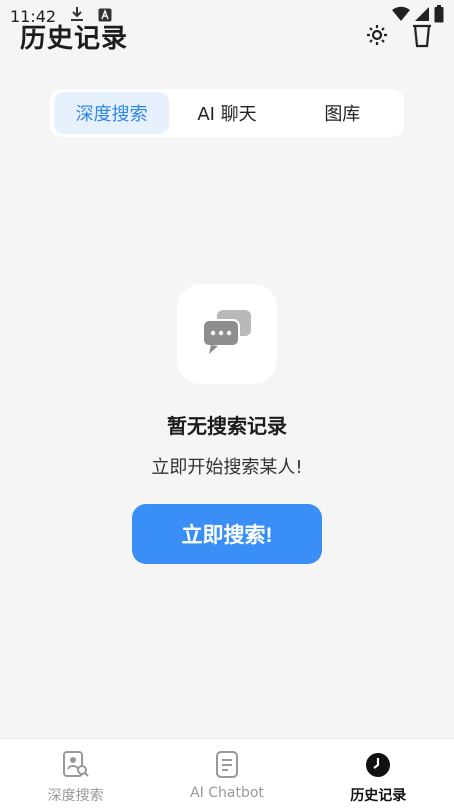 This screenshot has height=808, width=454. I want to click on header: 历史记录, so click(227, 38).